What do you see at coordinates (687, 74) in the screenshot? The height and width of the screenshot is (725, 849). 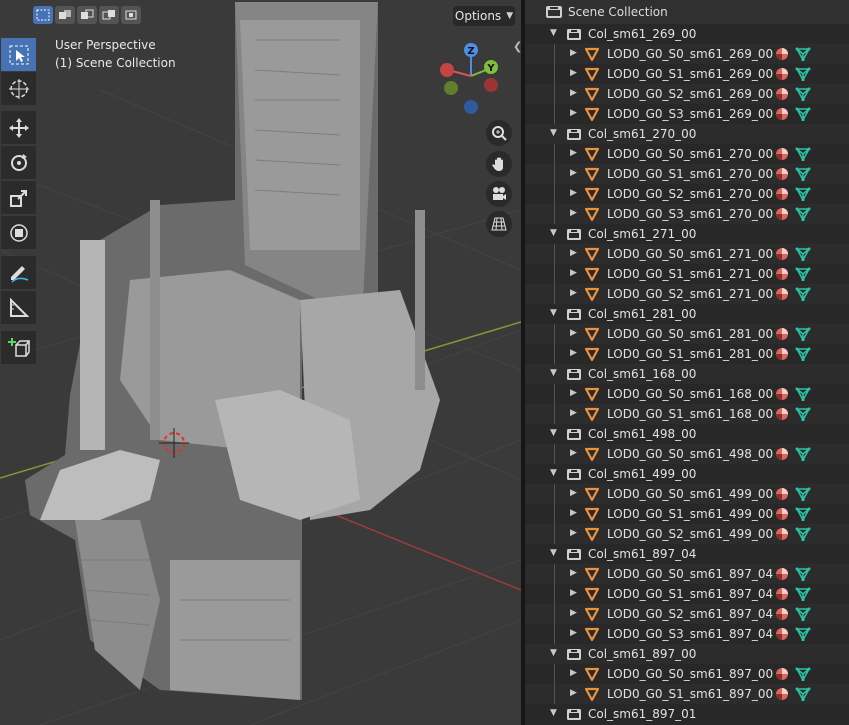 I see `object-row: ▶ LOD0_G0_S1_sm61_269_00` at bounding box center [687, 74].